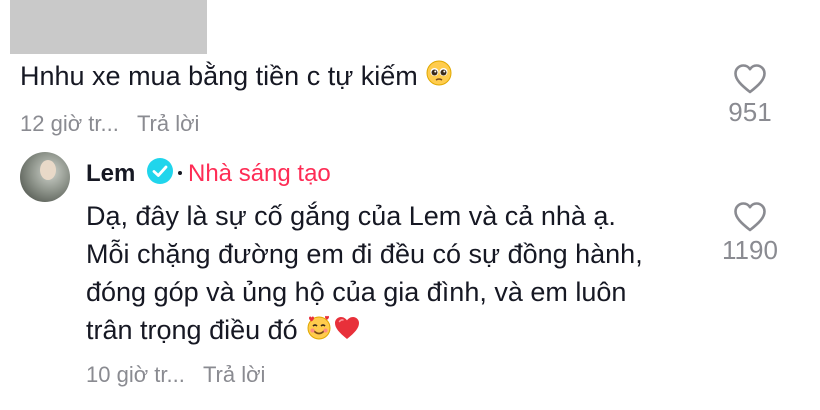 The width and height of the screenshot is (820, 410). What do you see at coordinates (192, 330) in the screenshot?
I see `reply-line-4-text: trân trọng điều đó` at bounding box center [192, 330].